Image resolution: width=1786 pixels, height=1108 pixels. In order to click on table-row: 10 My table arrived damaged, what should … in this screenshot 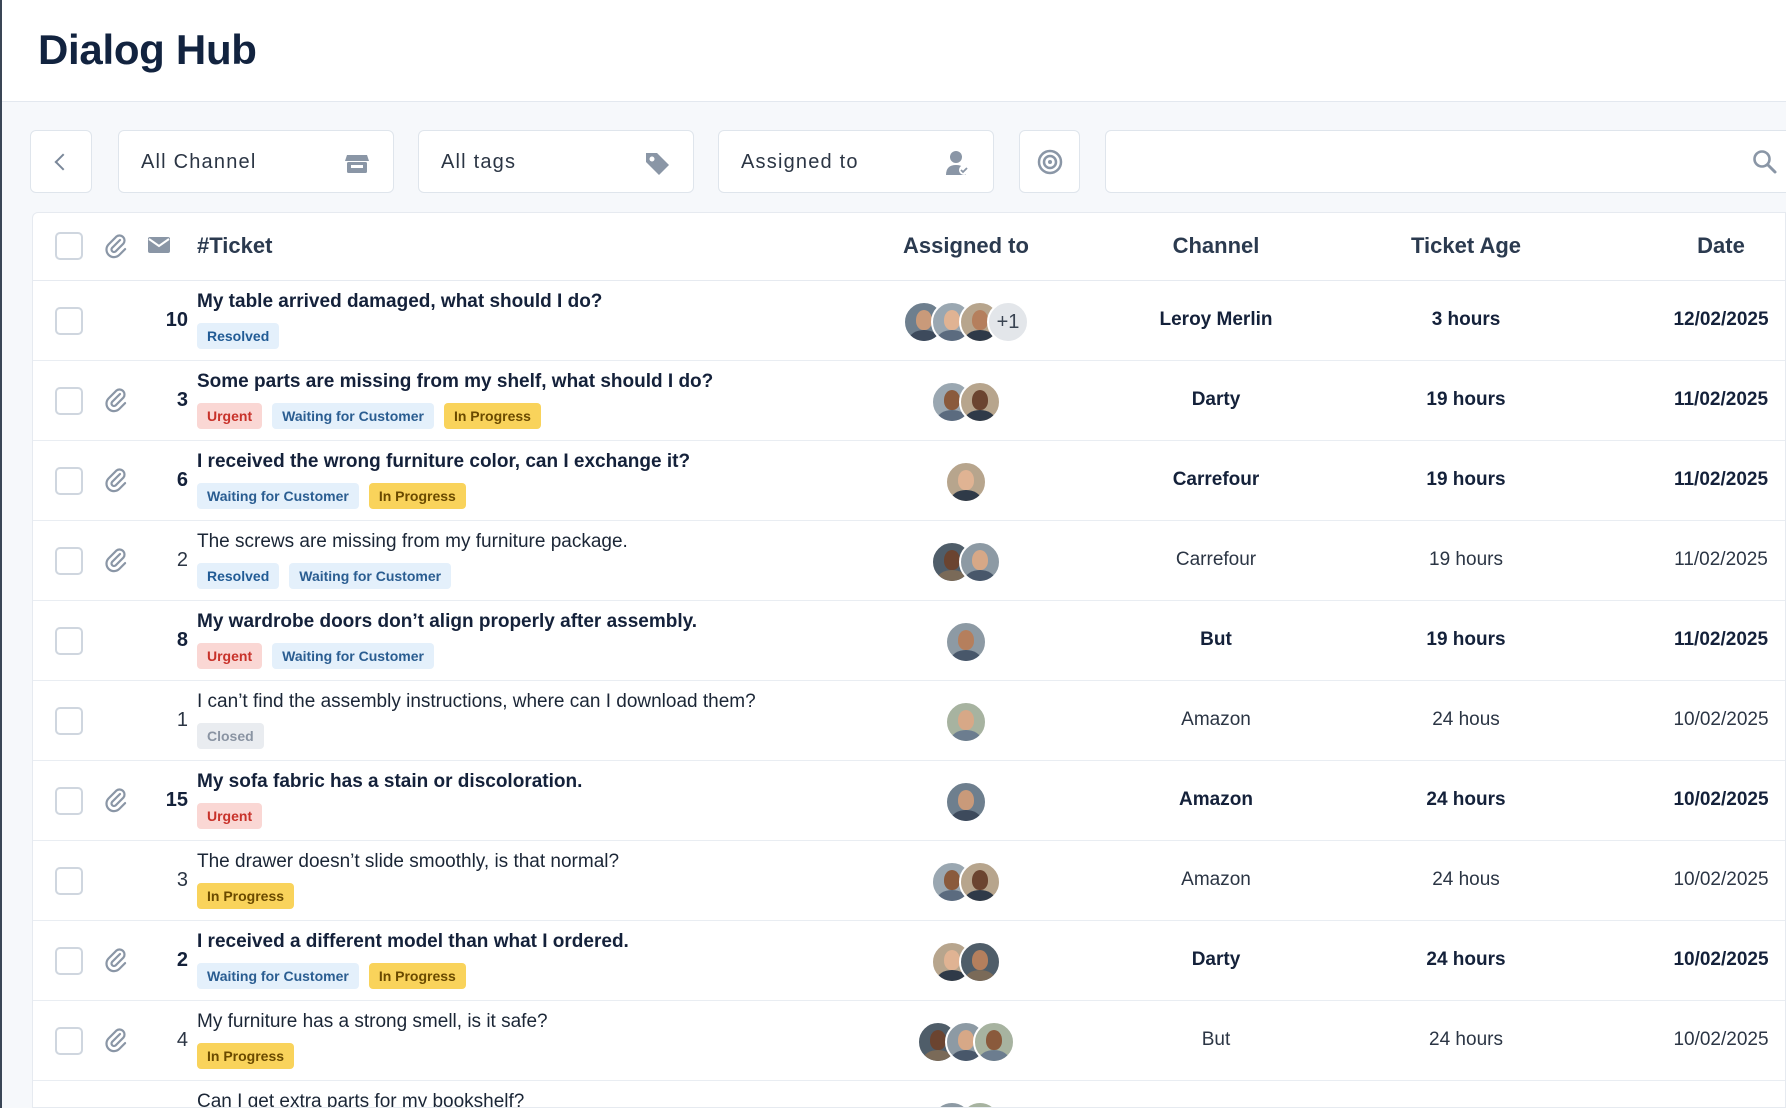, I will do `click(909, 321)`.